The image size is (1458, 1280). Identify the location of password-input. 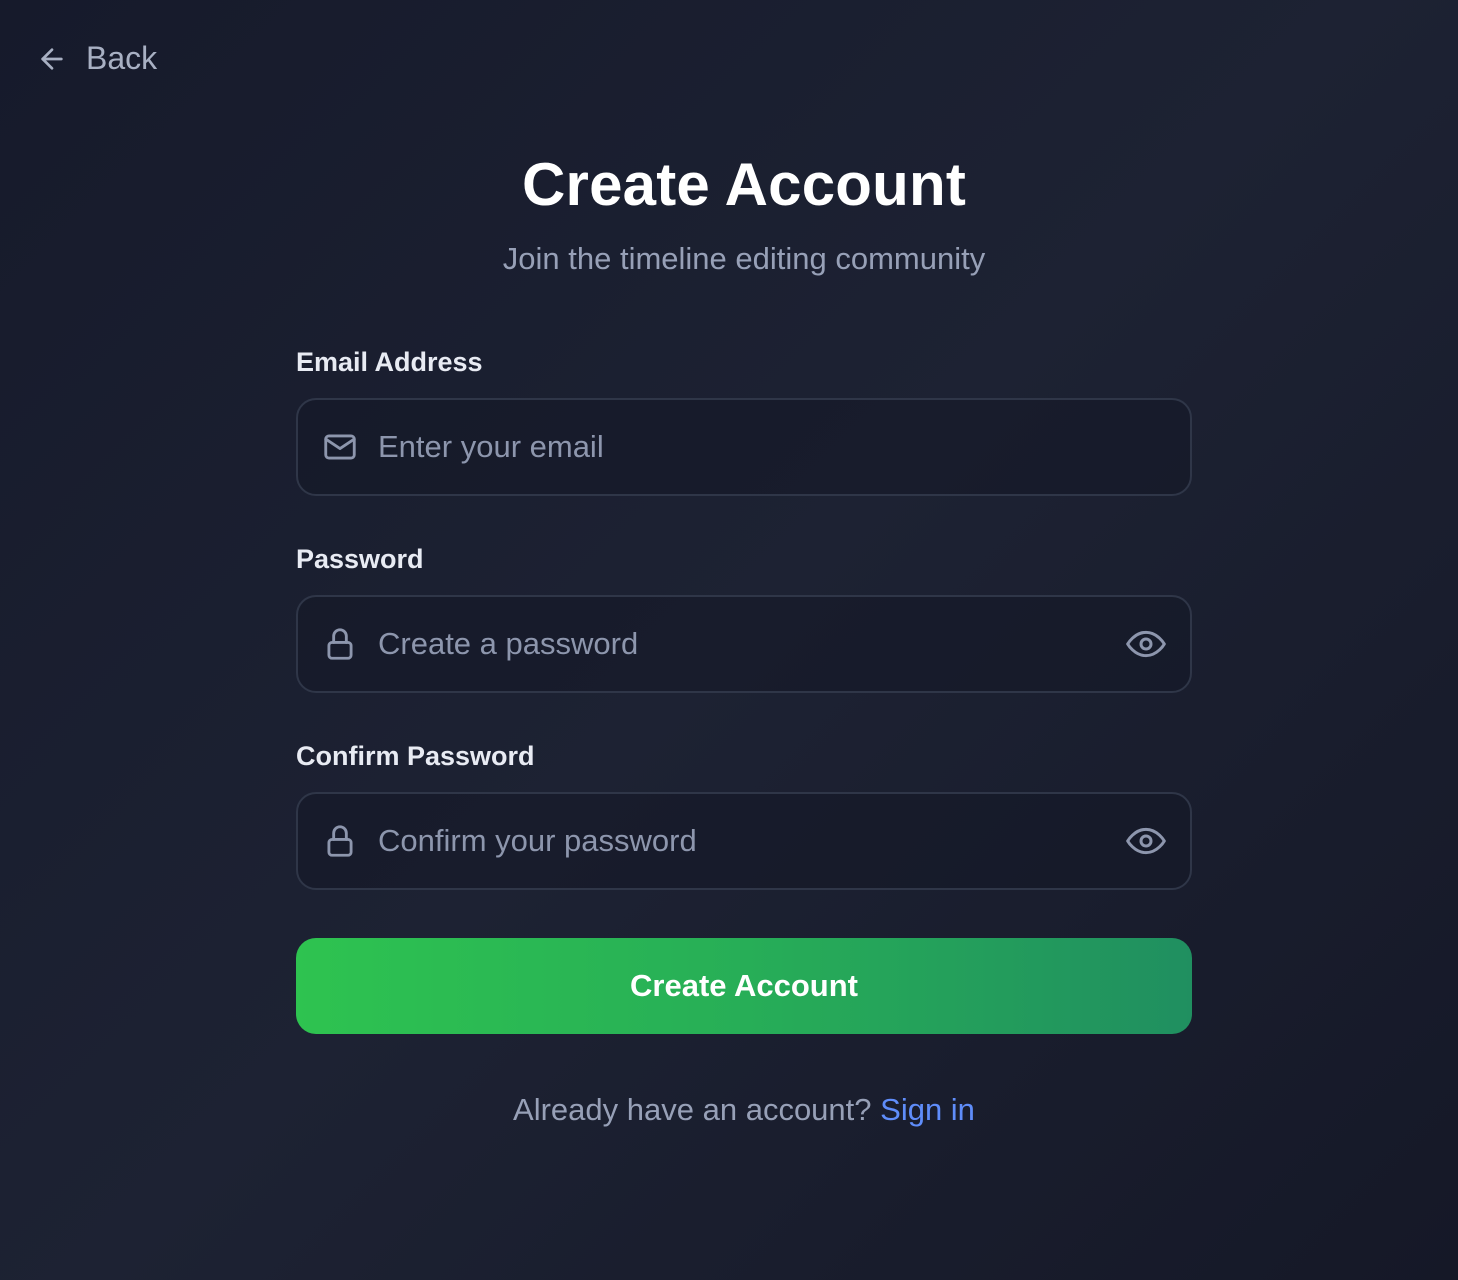
(751, 644).